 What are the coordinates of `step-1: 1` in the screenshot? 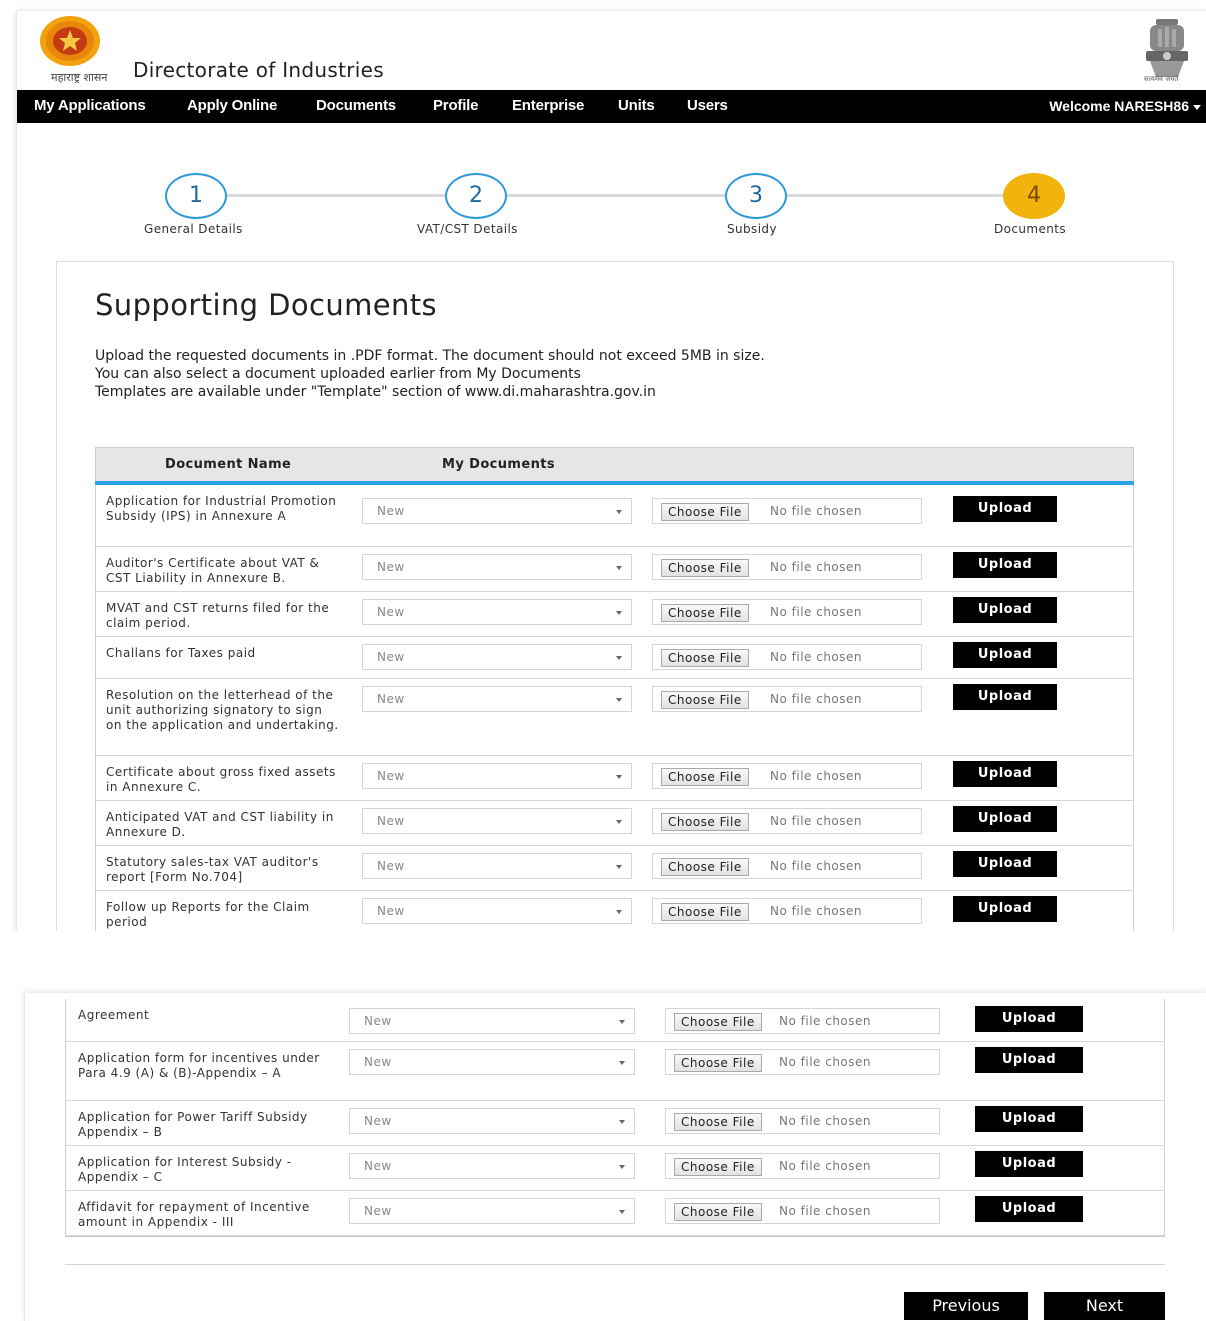 It's located at (196, 196).